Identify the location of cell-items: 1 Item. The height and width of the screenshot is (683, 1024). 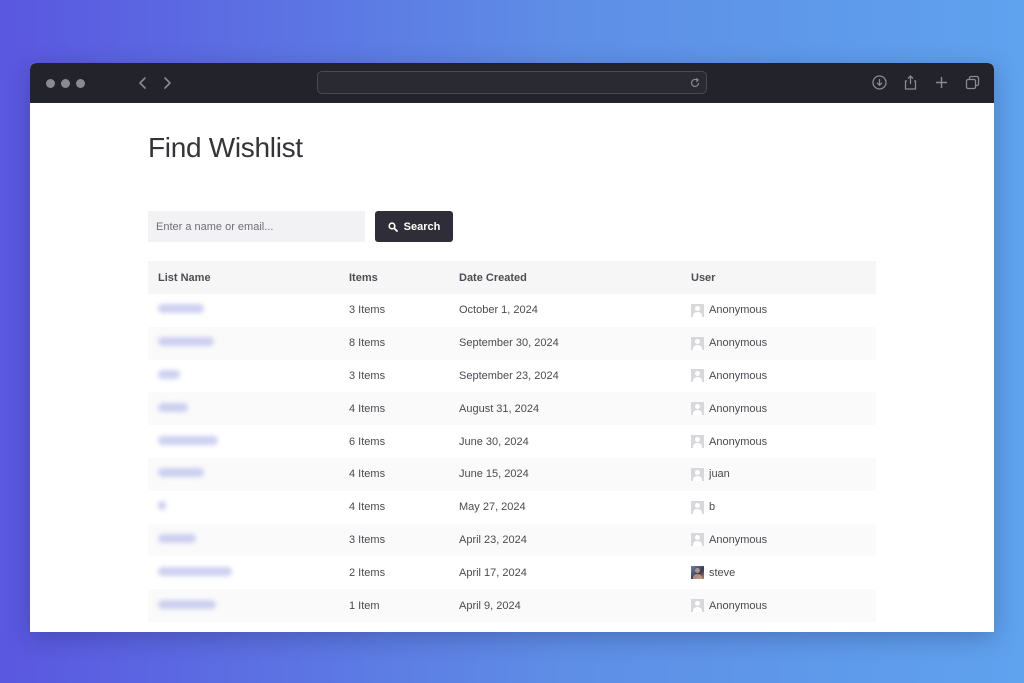
(394, 605).